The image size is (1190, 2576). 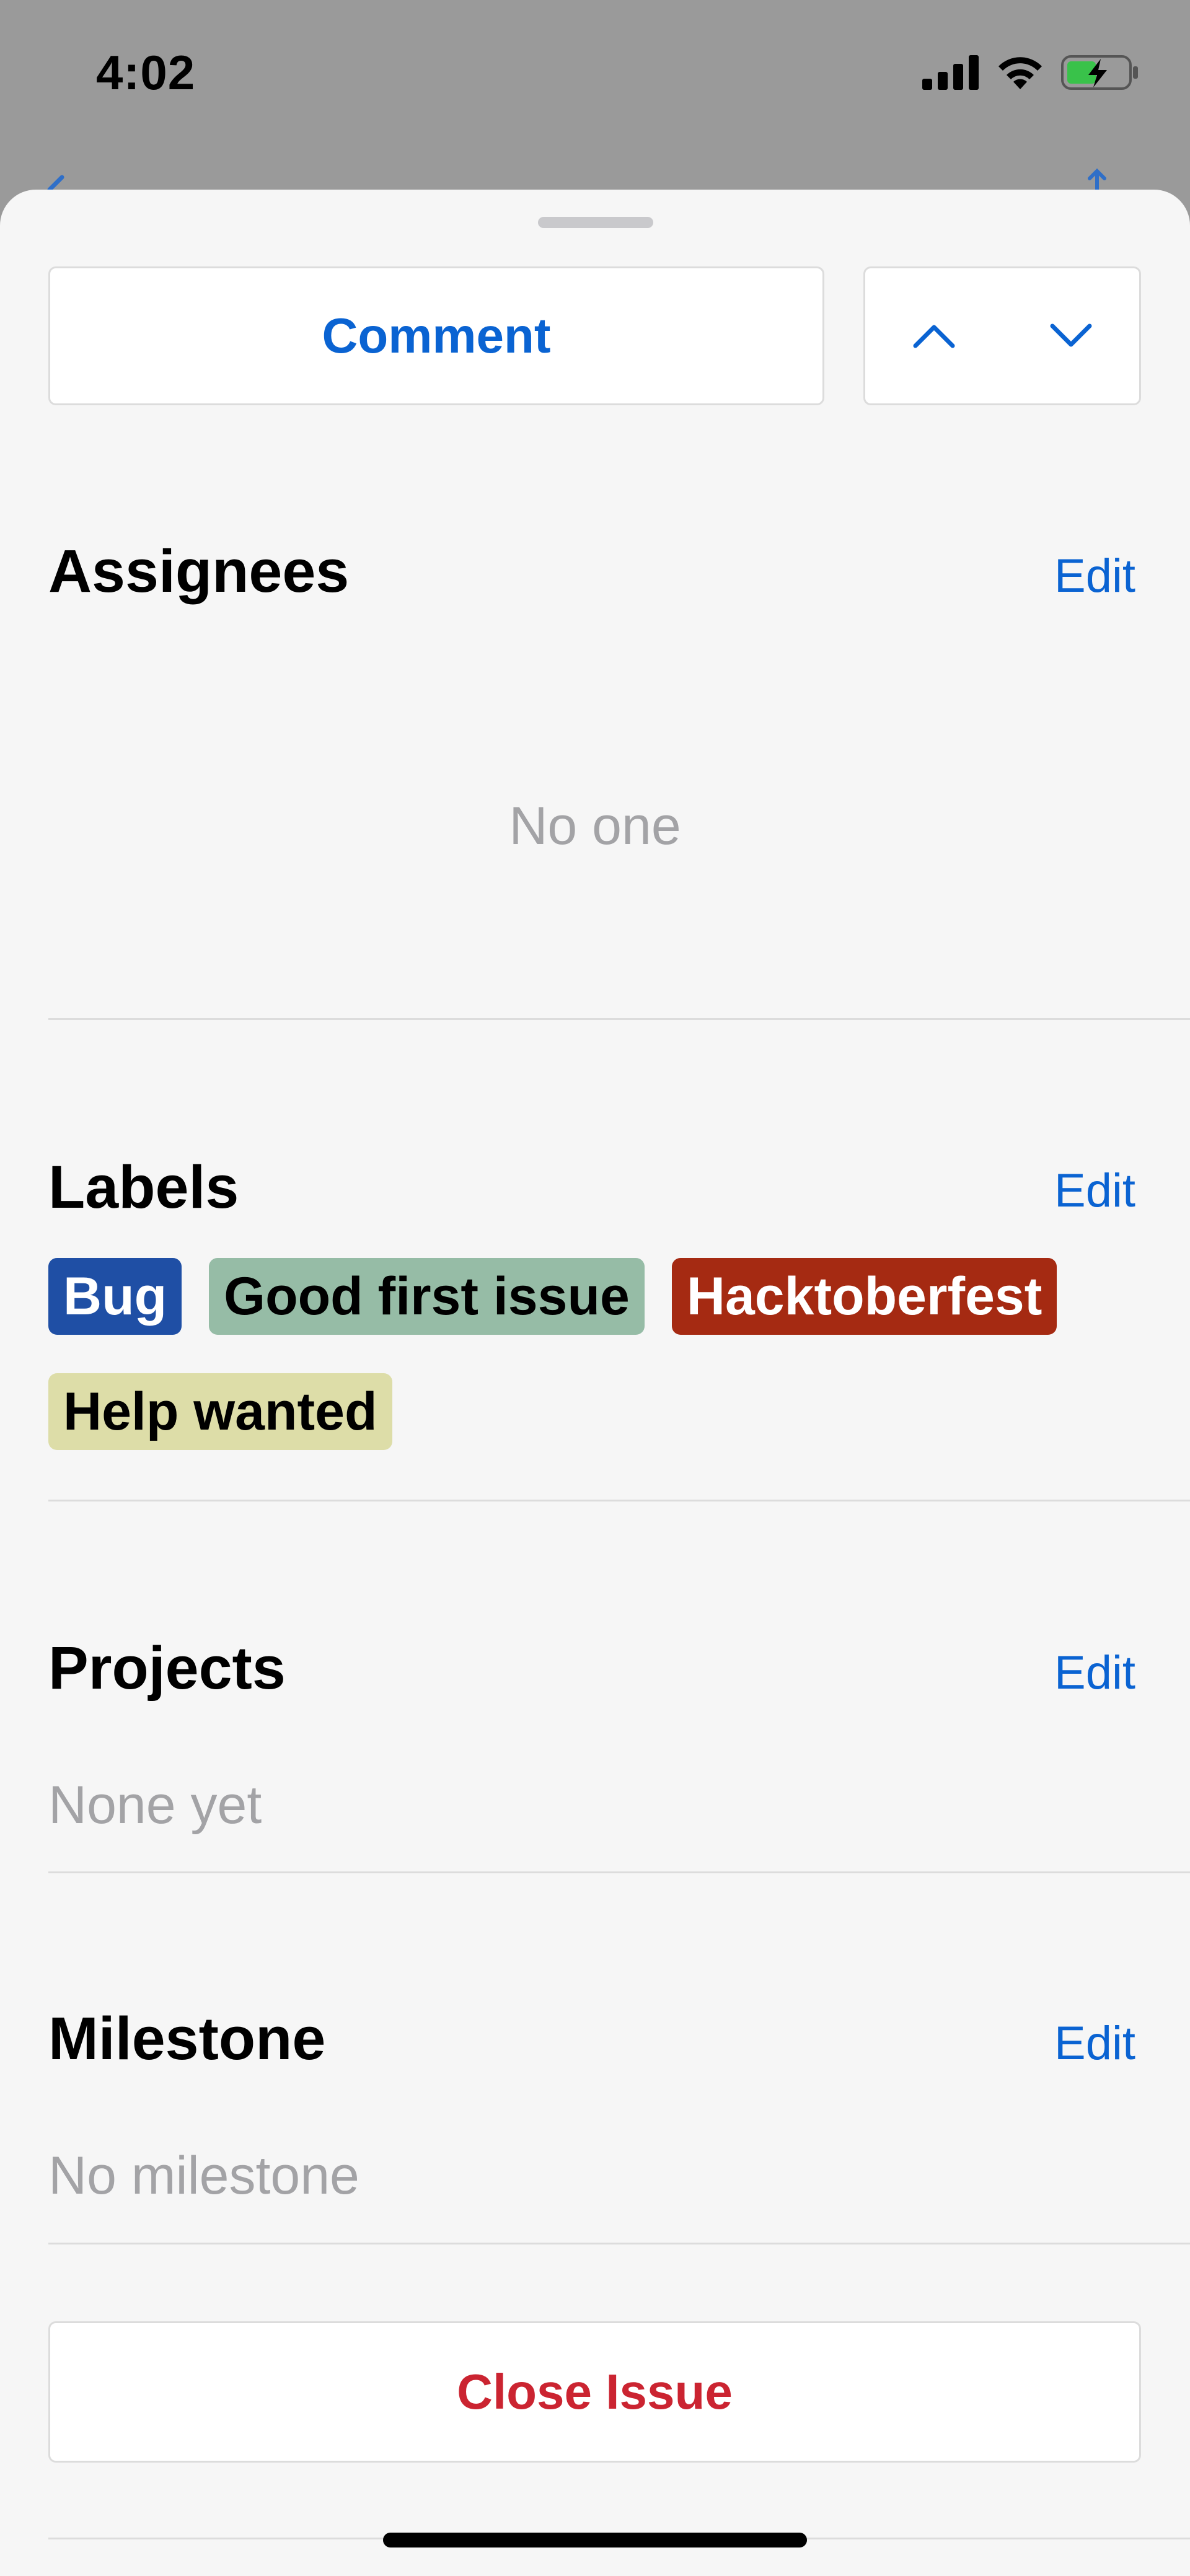 I want to click on projects-title: Projects, so click(x=167, y=1668).